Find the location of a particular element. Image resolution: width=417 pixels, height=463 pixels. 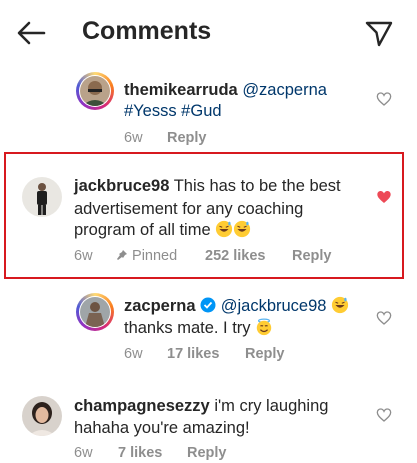

comment-text: i'm cry laughing is located at coordinates (271, 406).